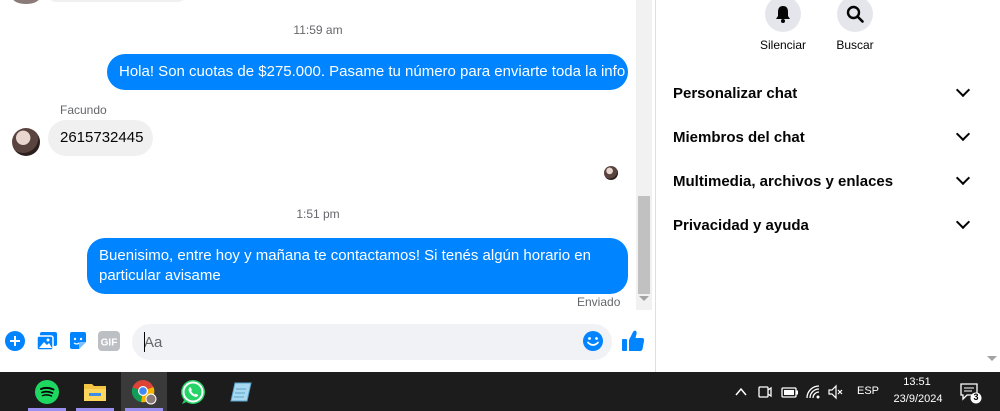  I want to click on taskbar: ESP 13:51 23/9/2024 3, so click(500, 391).